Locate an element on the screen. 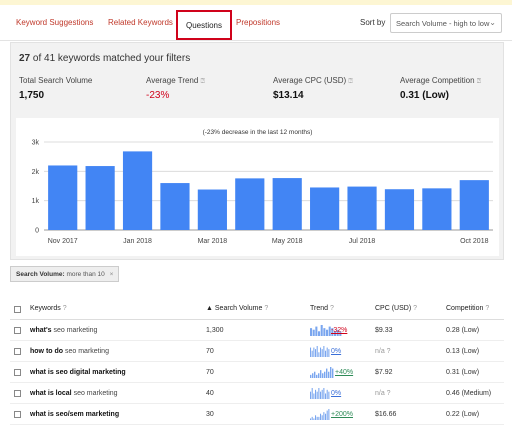 The image size is (512, 427). match-text: of 41 keywords matched your filters is located at coordinates (111, 58).